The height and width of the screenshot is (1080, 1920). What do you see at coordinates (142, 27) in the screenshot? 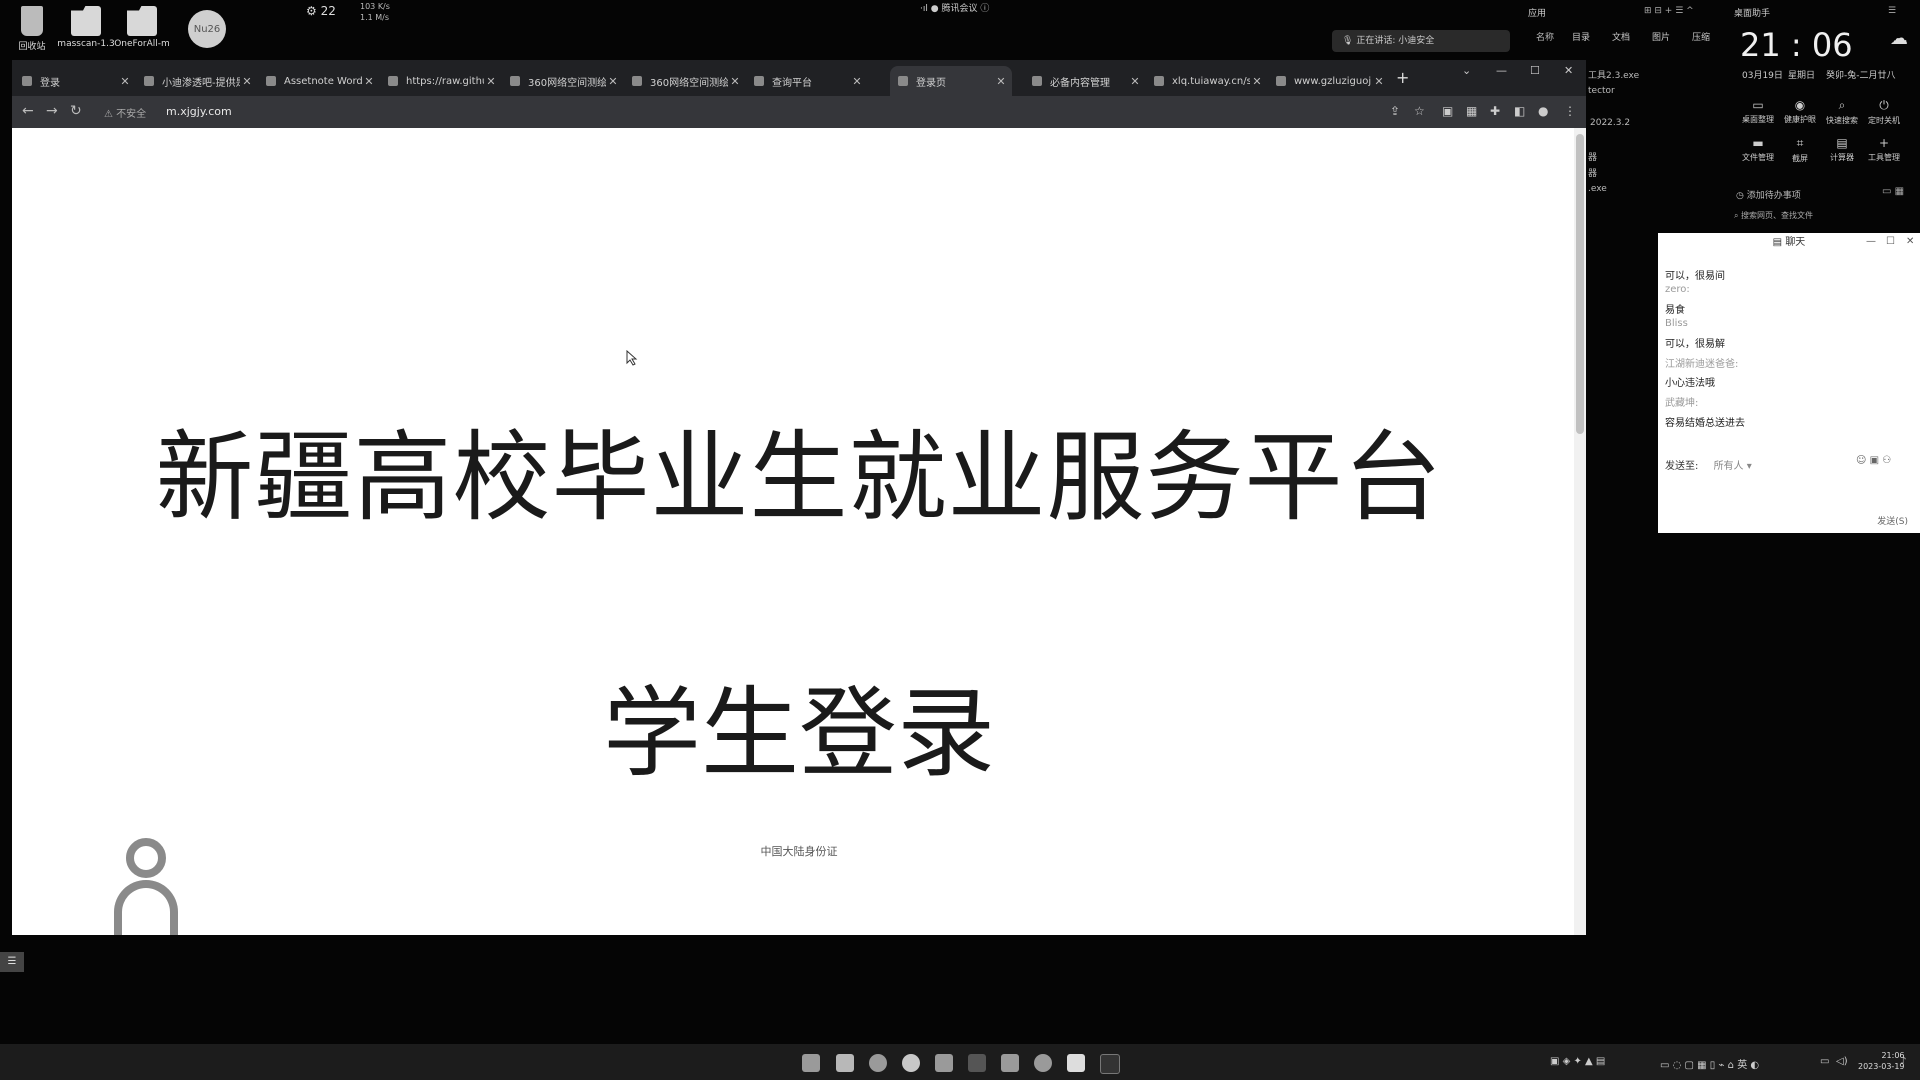
I see `oneforall-desktop-icon: OneForAll-m` at bounding box center [142, 27].